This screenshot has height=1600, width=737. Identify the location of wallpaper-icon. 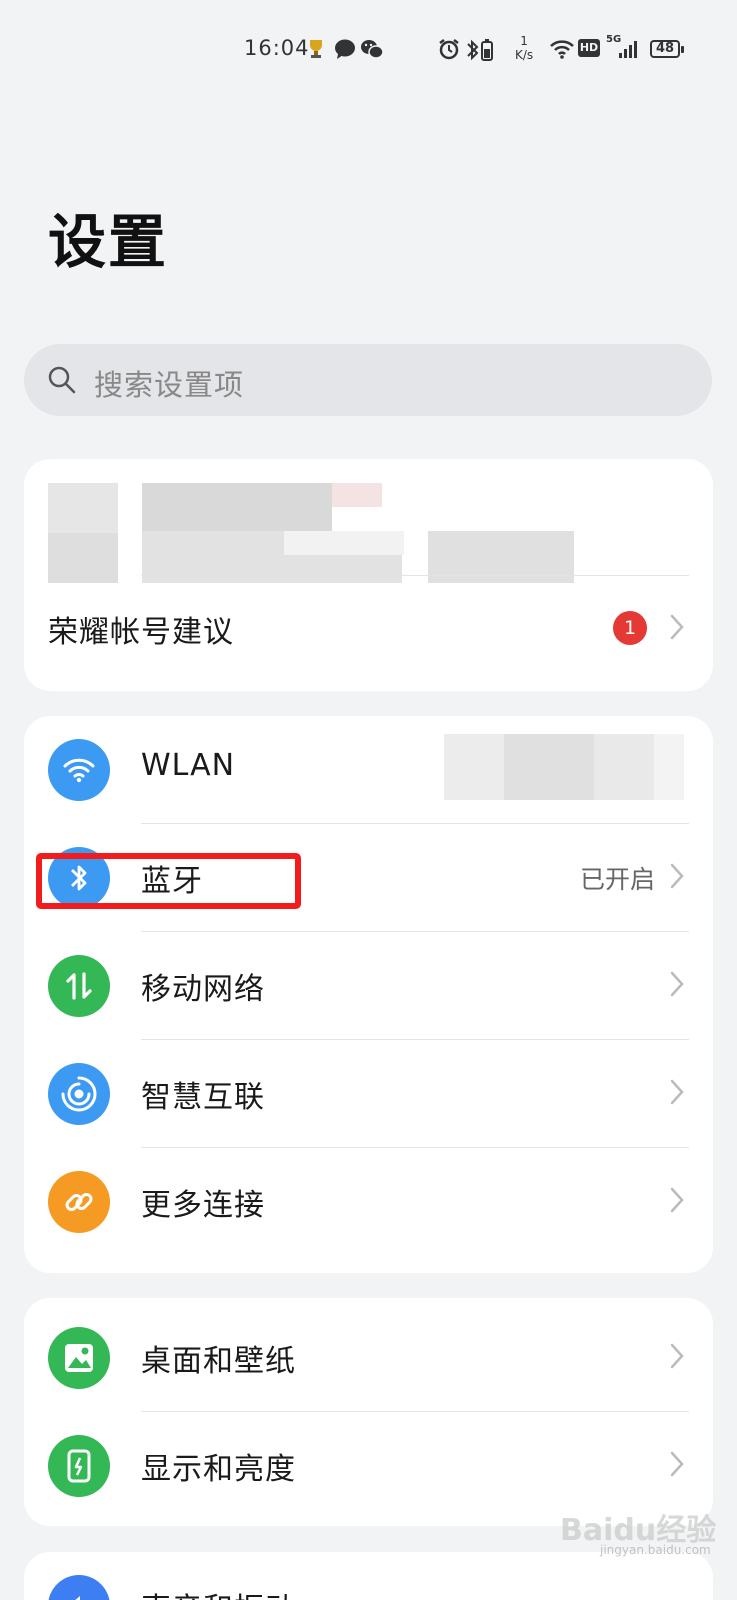
(79, 1358).